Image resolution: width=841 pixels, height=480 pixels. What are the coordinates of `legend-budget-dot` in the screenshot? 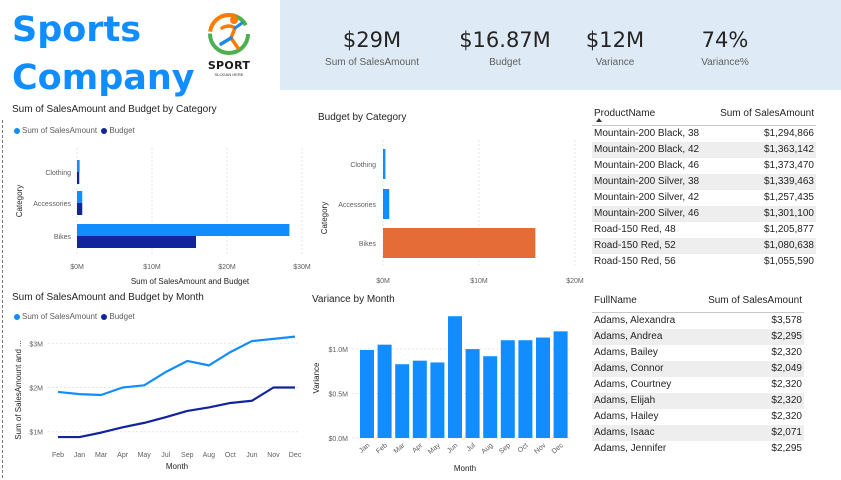 It's located at (104, 316).